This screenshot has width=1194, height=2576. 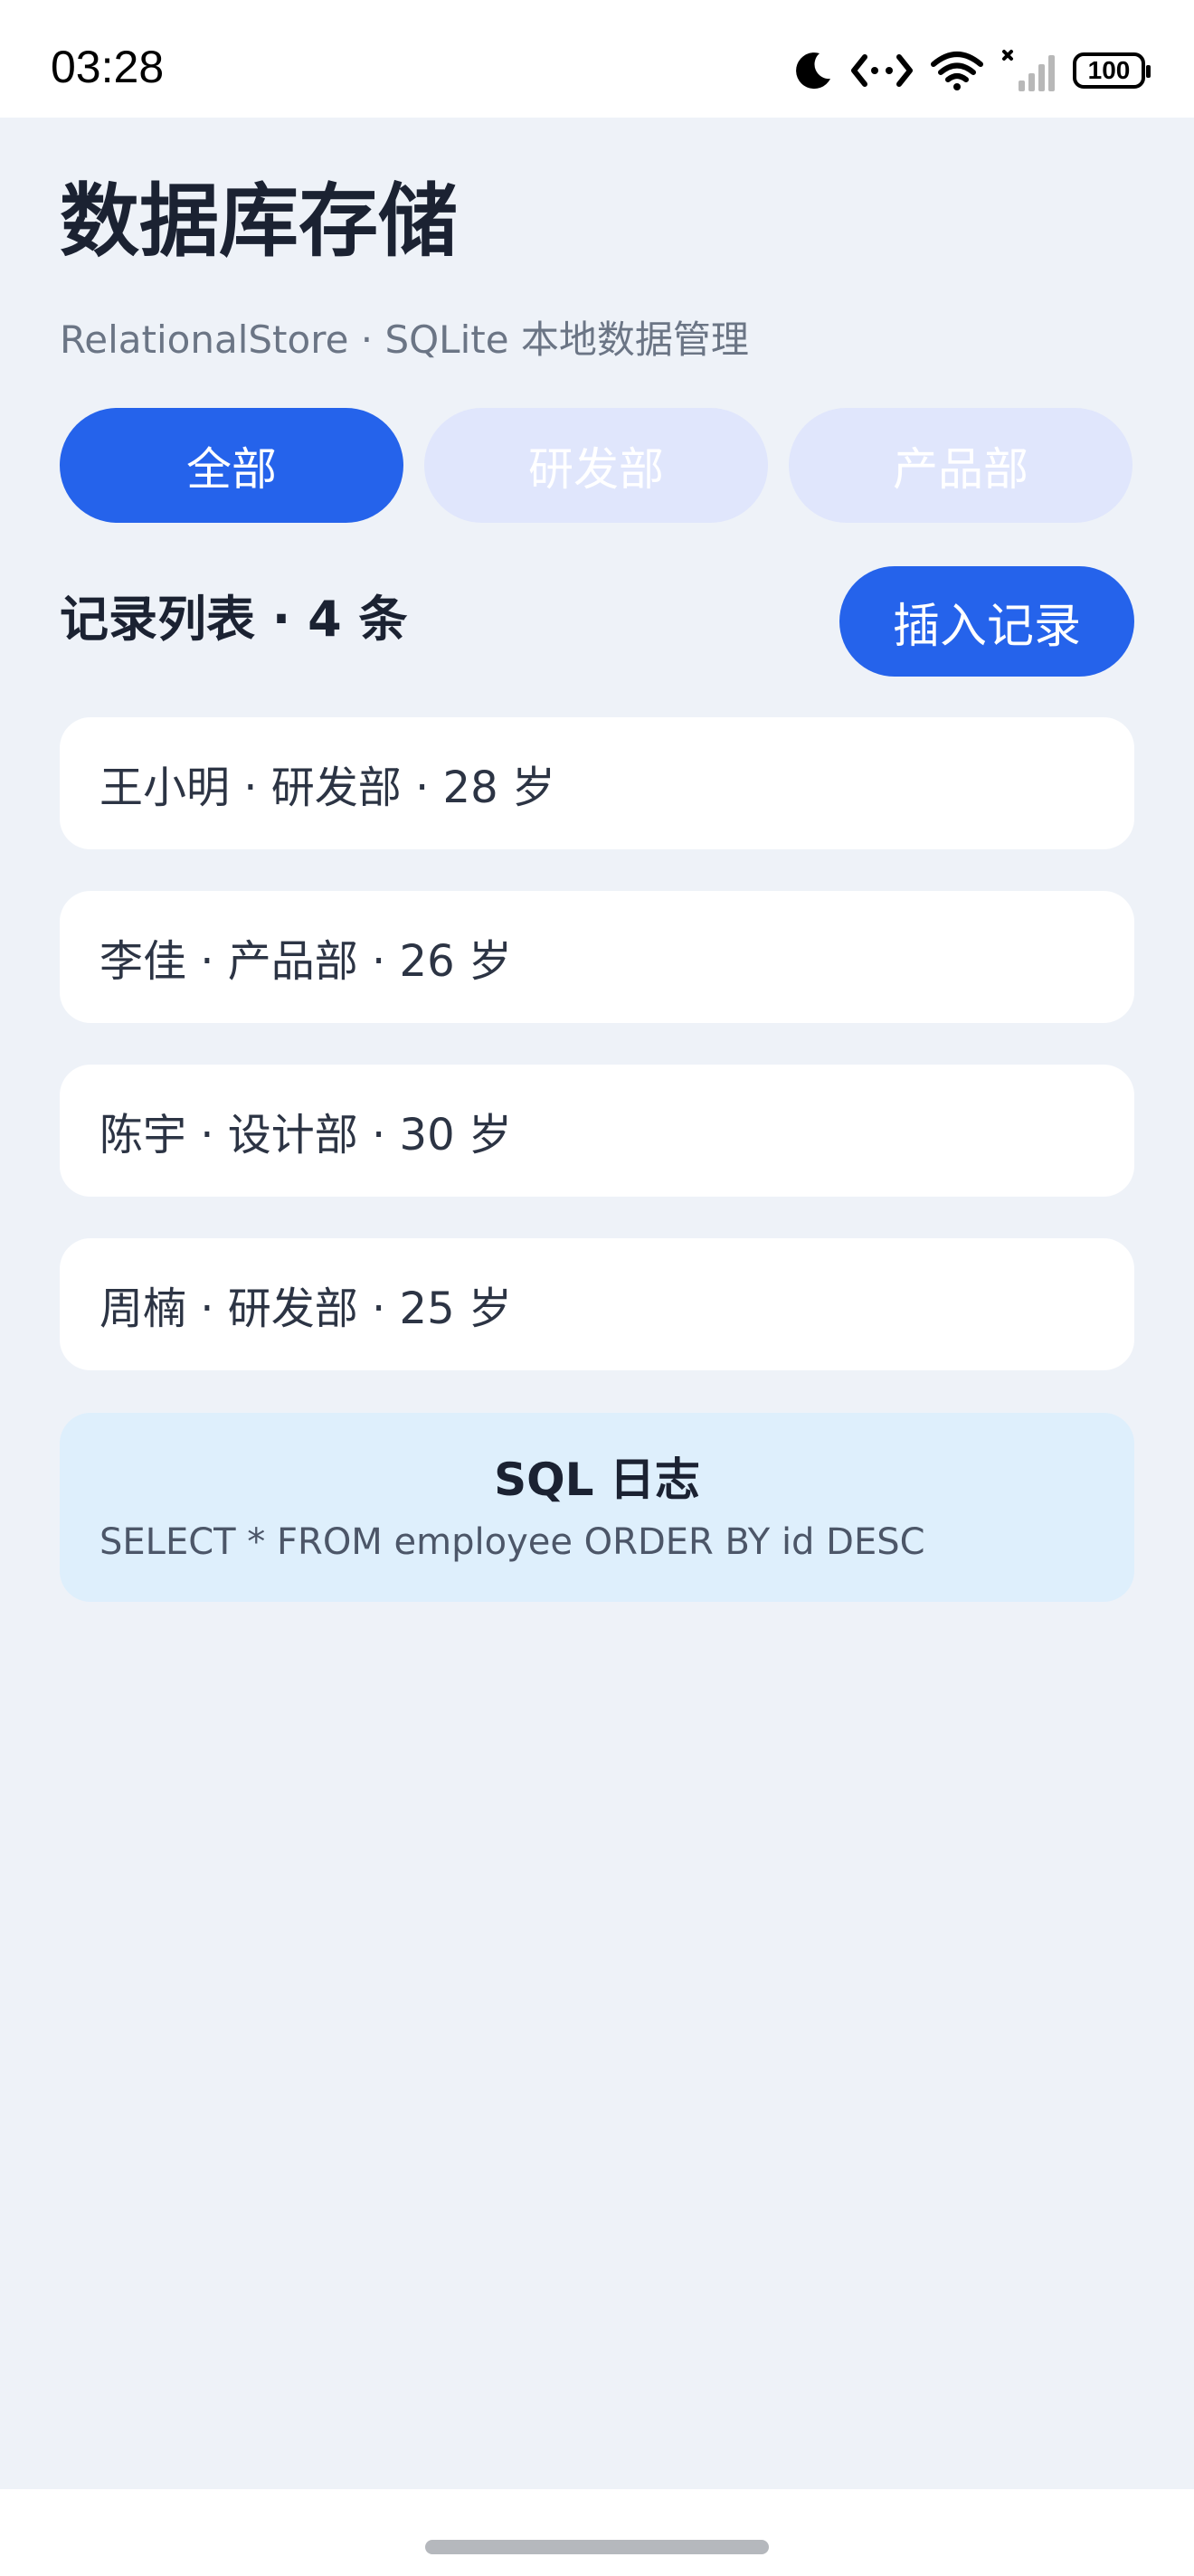 I want to click on status-icons: 100, so click(x=971, y=70).